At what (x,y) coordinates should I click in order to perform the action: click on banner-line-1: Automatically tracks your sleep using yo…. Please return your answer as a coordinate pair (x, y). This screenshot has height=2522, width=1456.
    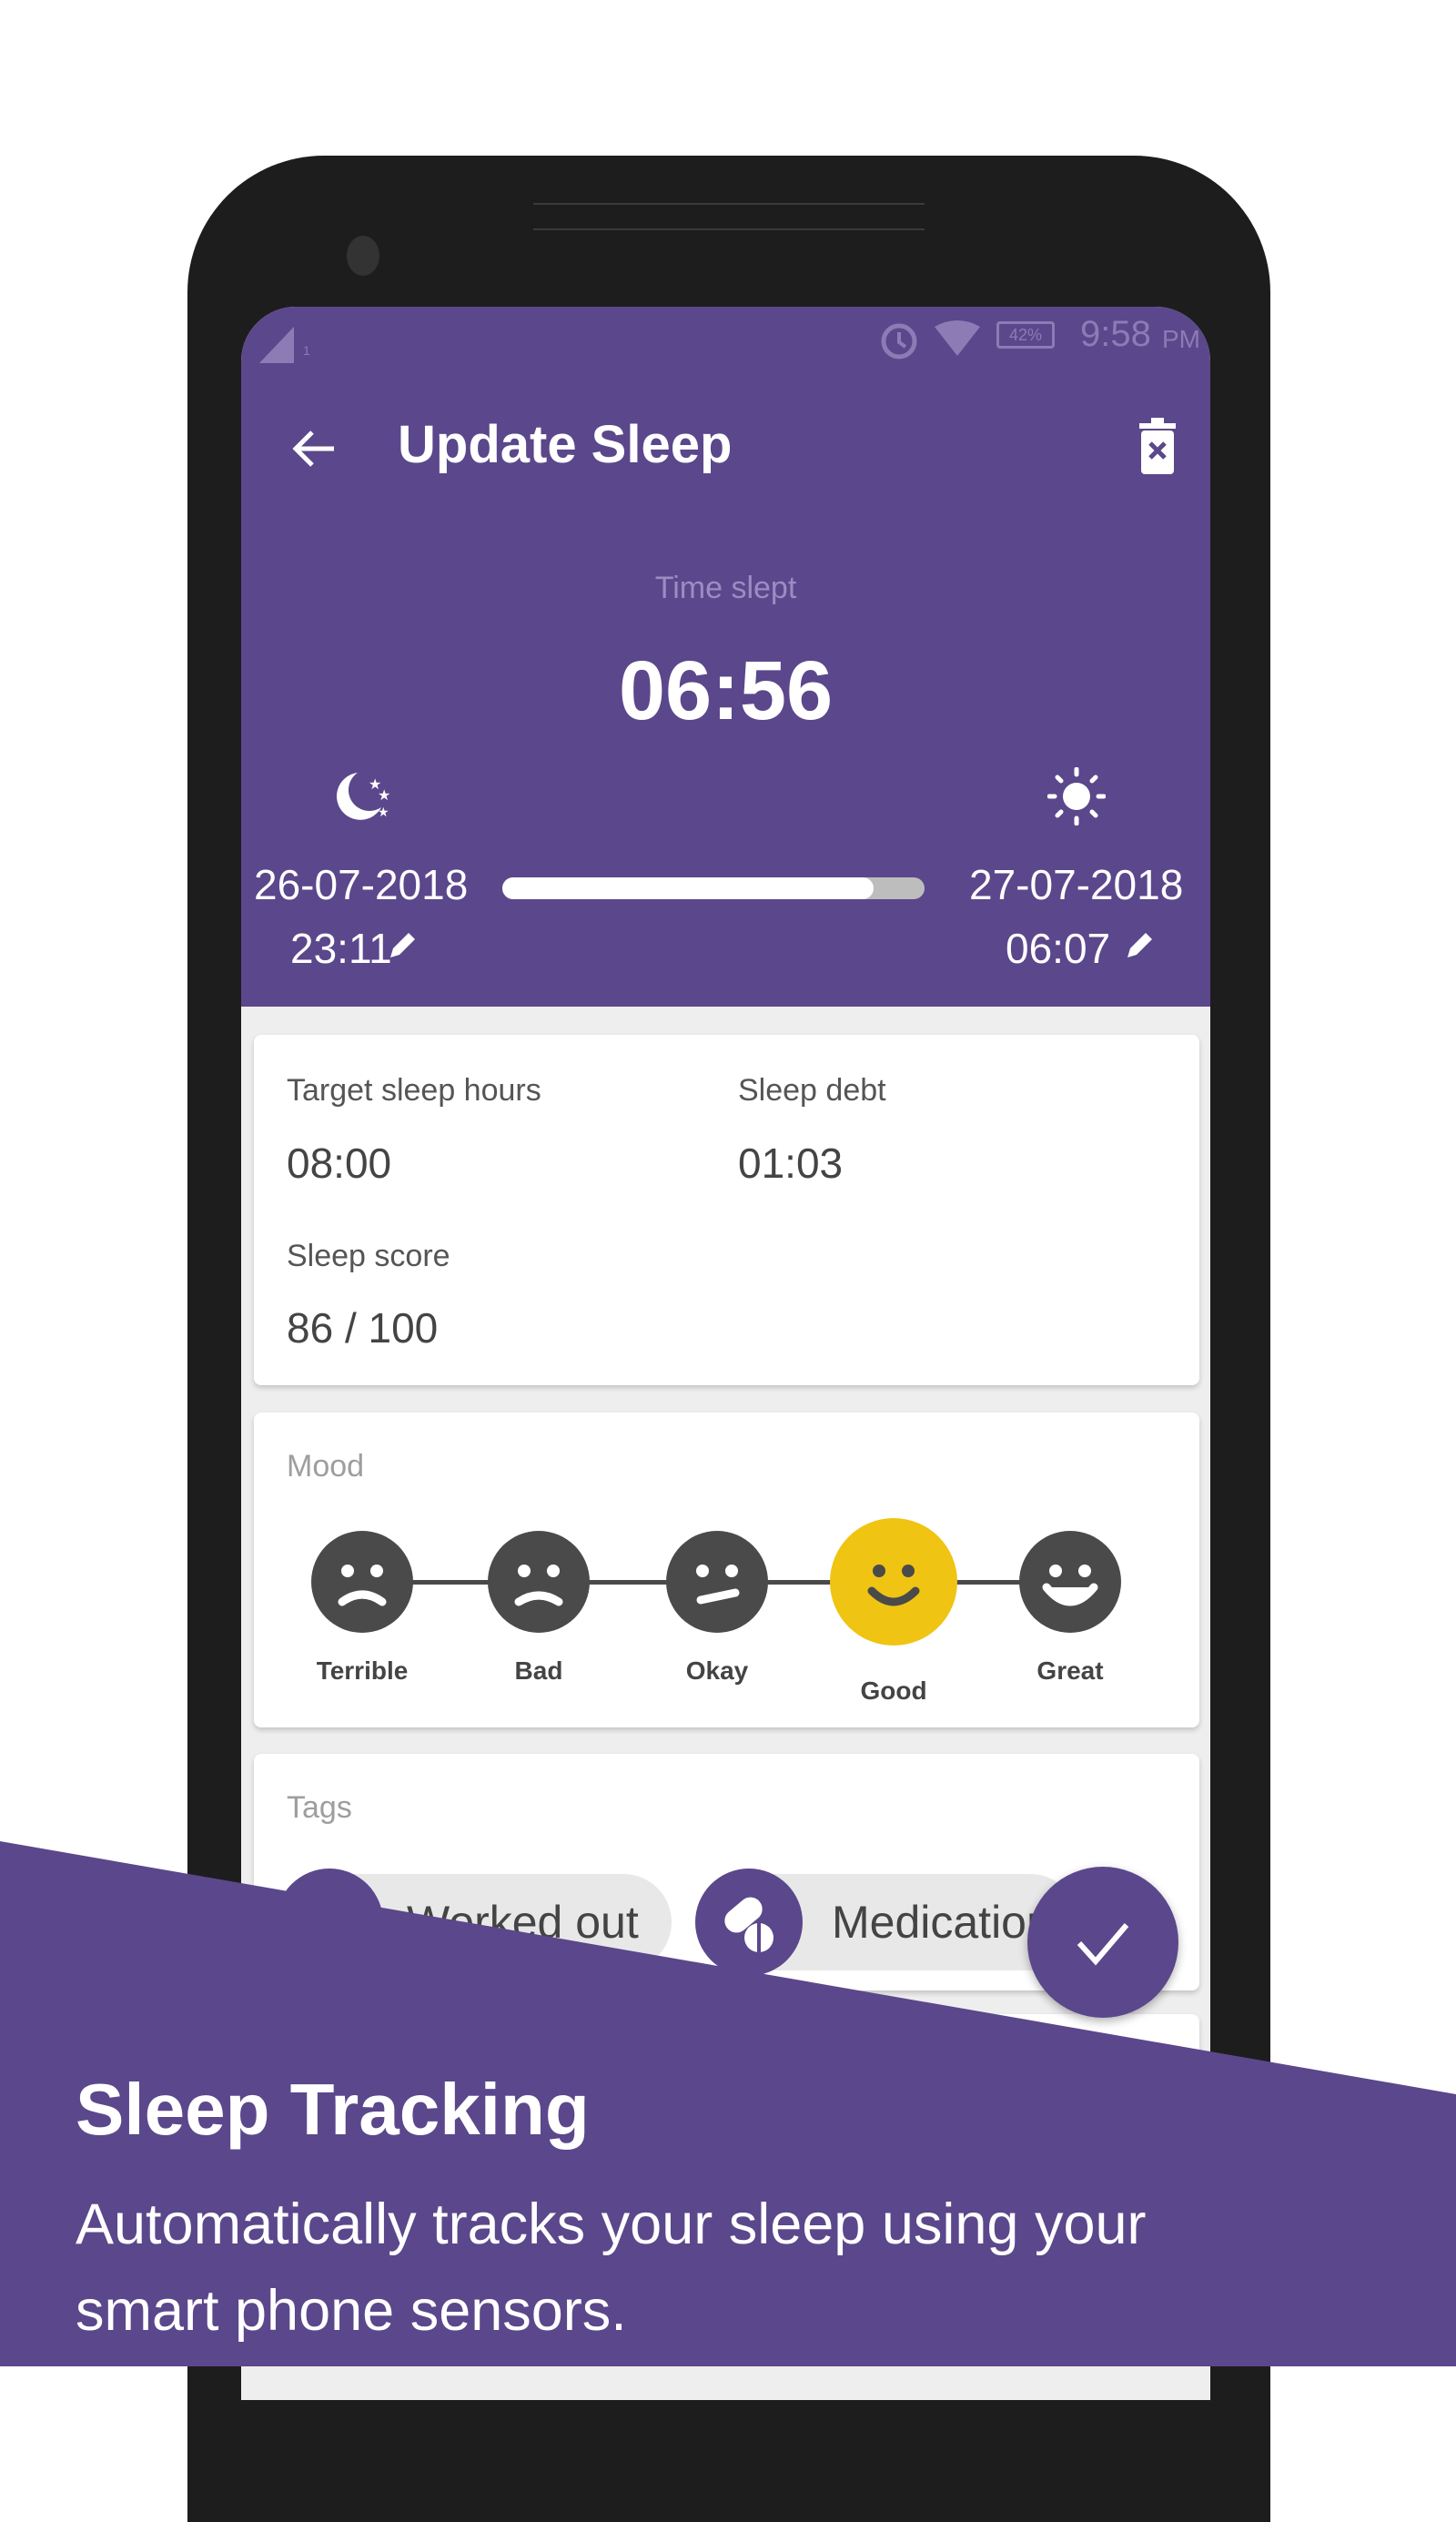
    Looking at the image, I should click on (612, 2225).